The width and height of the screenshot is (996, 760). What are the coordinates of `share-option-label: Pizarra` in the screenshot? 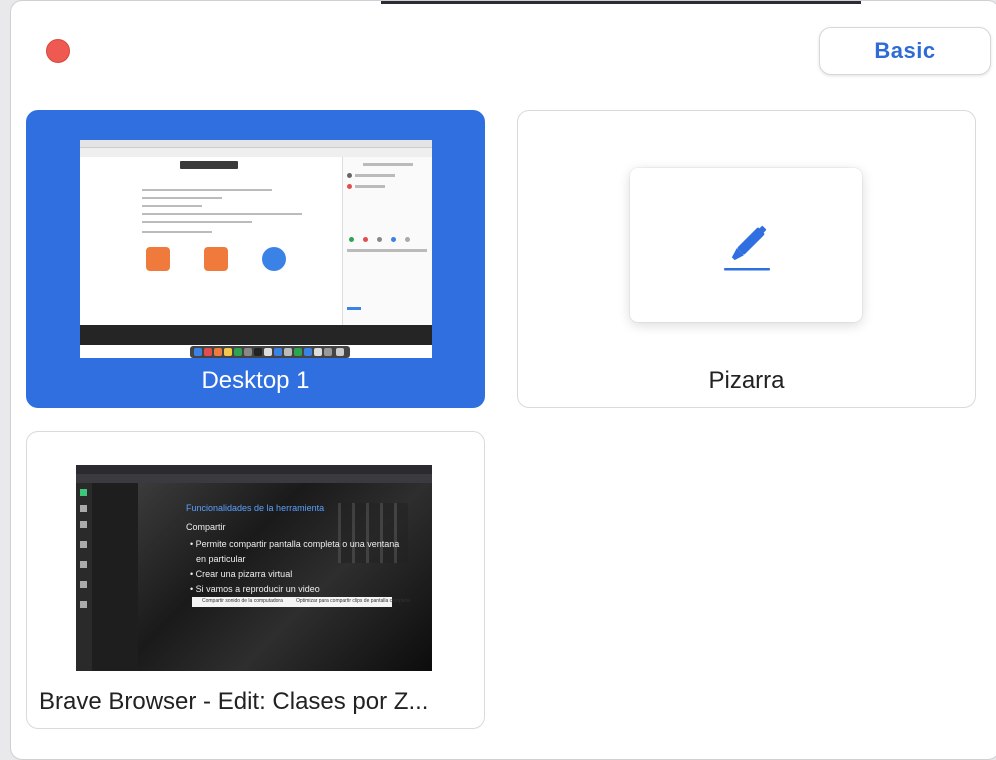 It's located at (746, 380).